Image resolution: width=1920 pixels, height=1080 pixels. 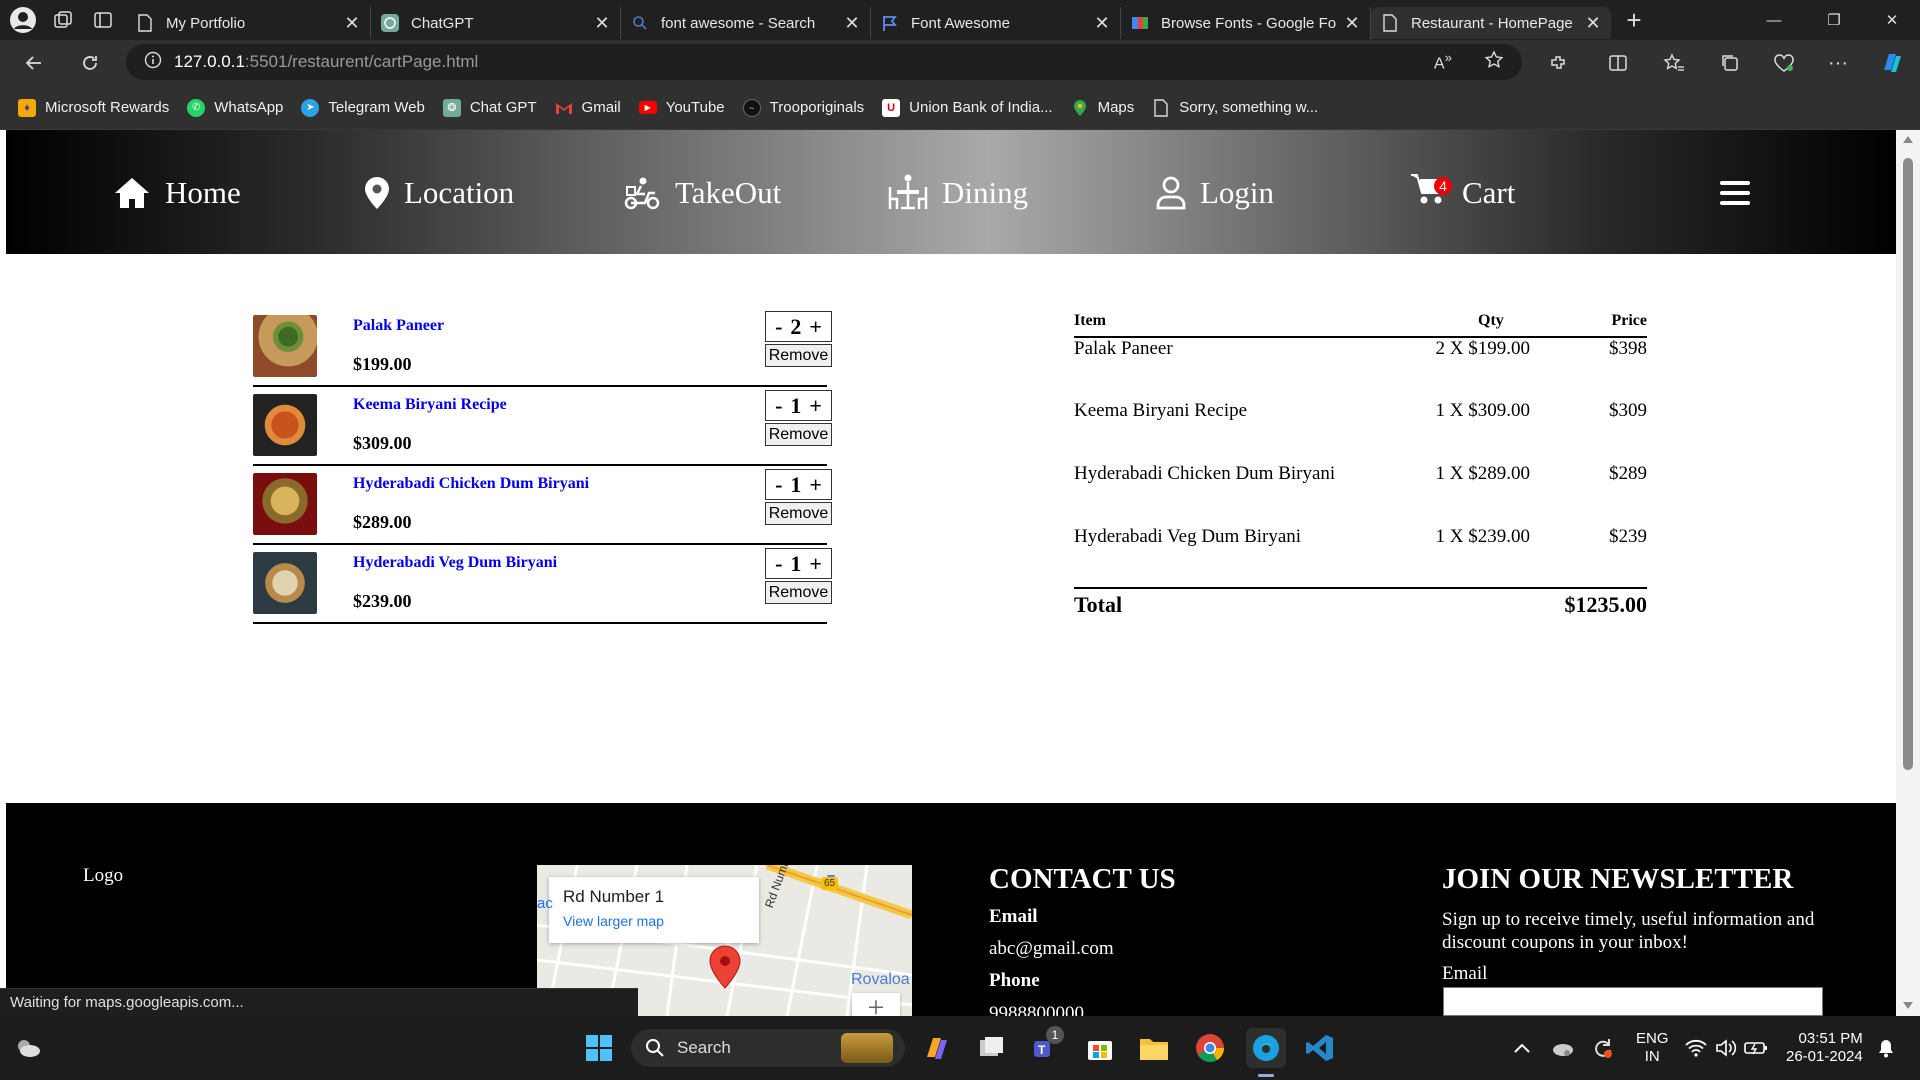 I want to click on edge-icon, so click(x=1266, y=1048).